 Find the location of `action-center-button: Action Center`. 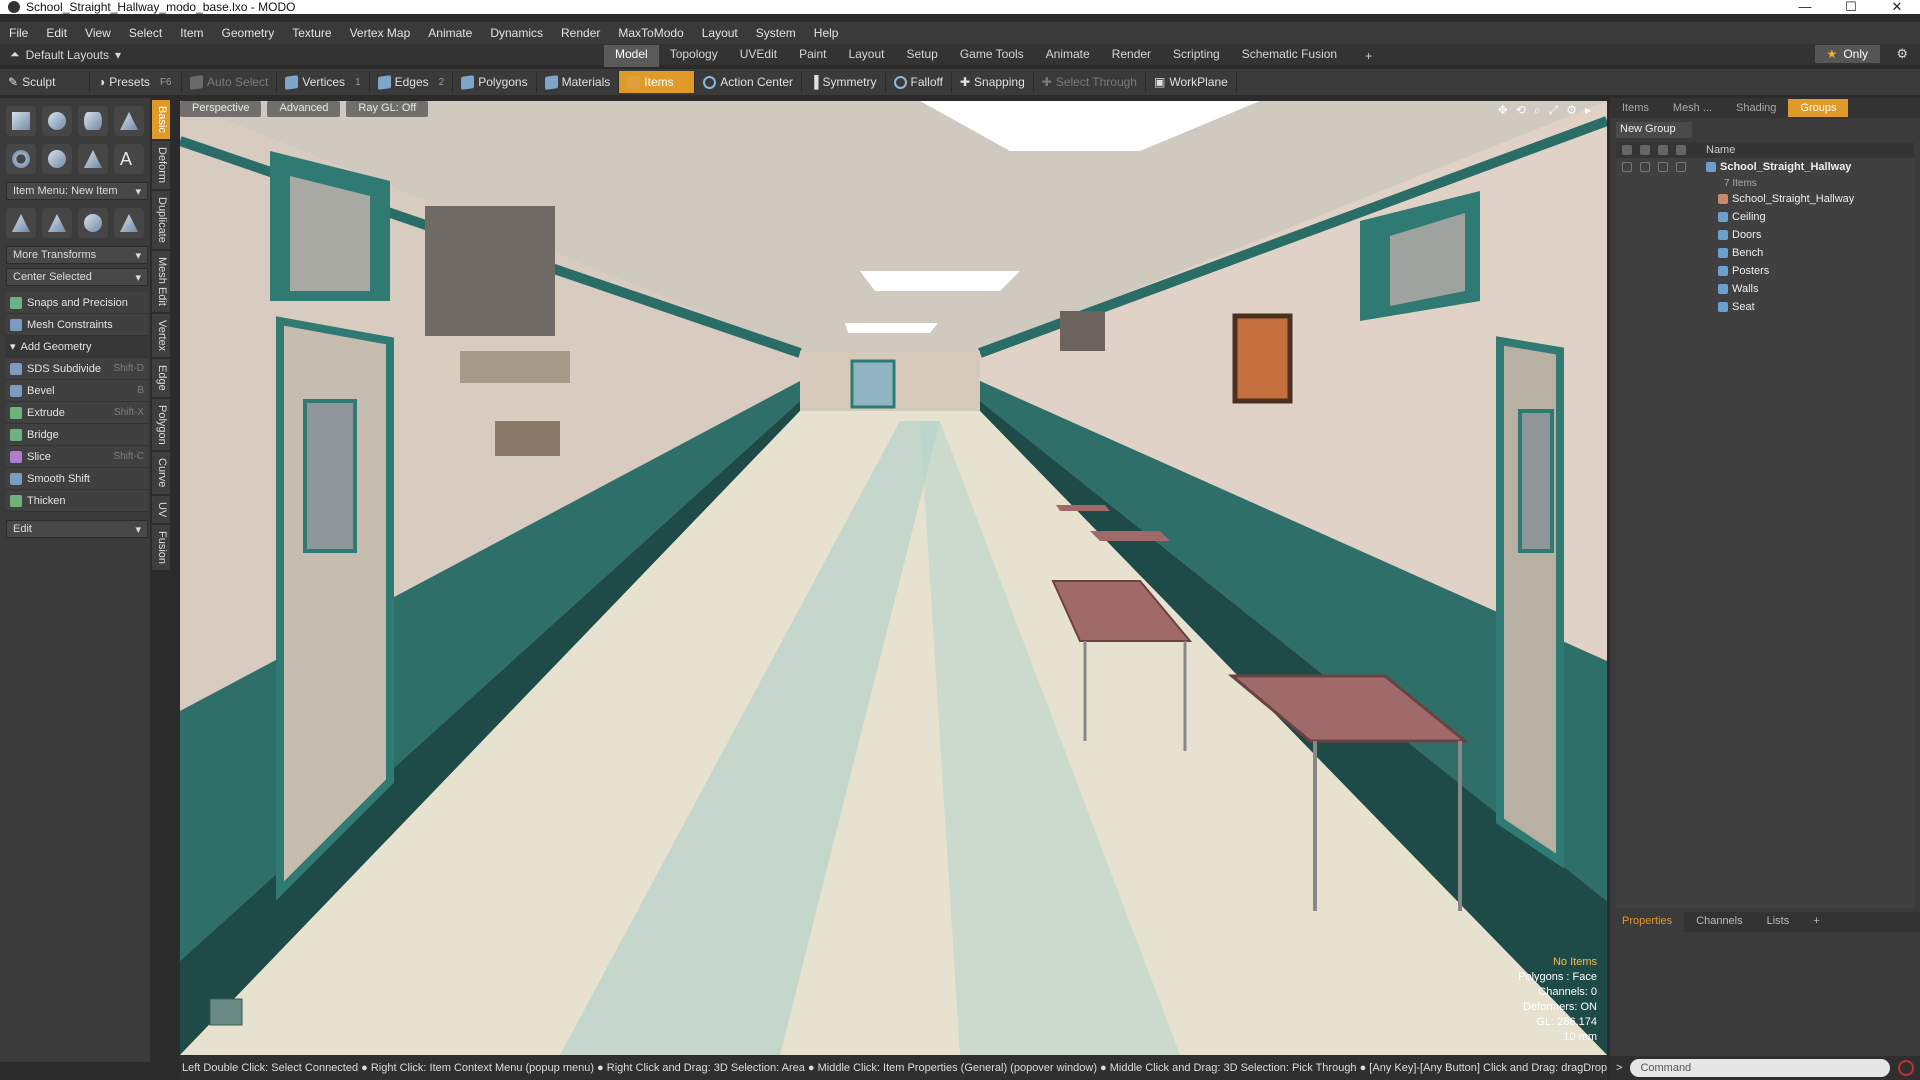

action-center-button: Action Center is located at coordinates (748, 82).